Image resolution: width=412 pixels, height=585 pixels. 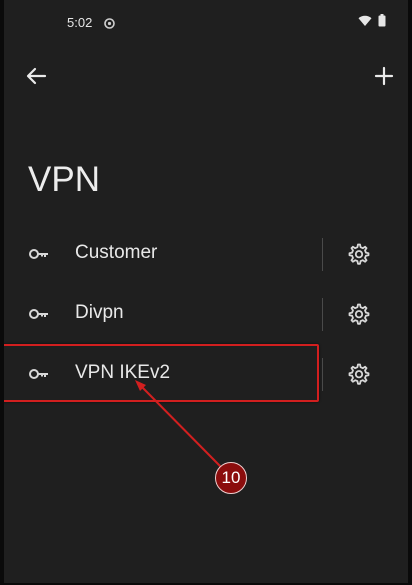 I want to click on page-title: VPN, so click(x=64, y=179).